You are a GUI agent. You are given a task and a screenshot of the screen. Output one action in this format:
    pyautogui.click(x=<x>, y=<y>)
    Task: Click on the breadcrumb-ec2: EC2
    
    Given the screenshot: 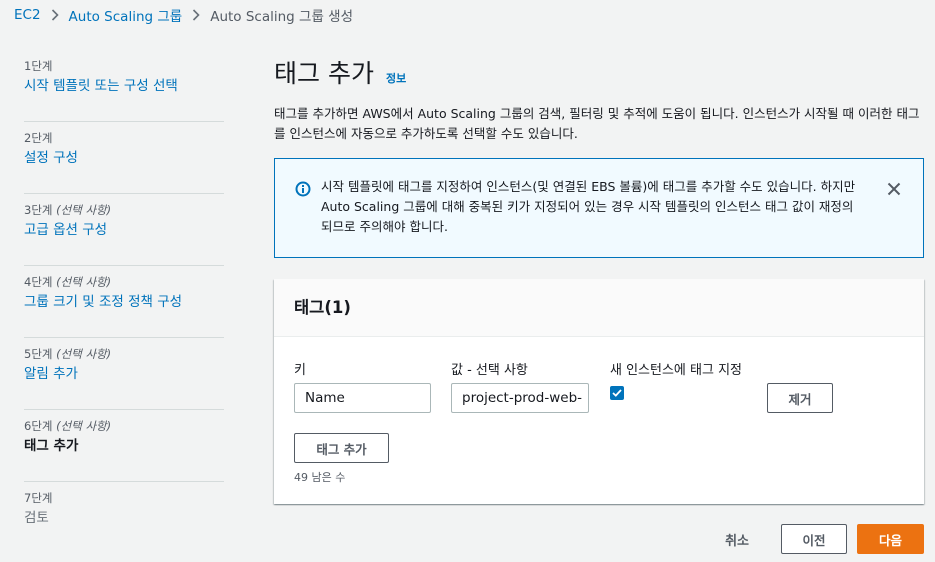 What is the action you would take?
    pyautogui.click(x=27, y=15)
    